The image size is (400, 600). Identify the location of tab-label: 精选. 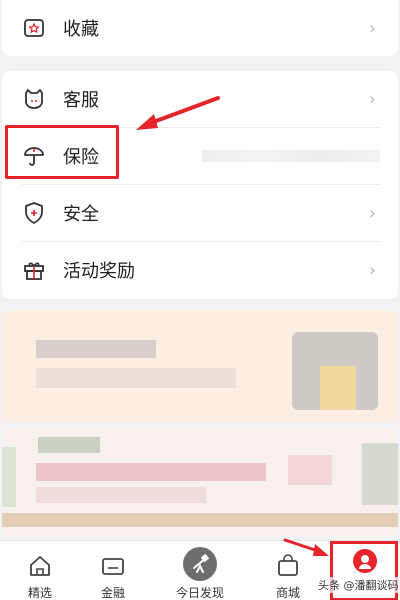
(39, 593).